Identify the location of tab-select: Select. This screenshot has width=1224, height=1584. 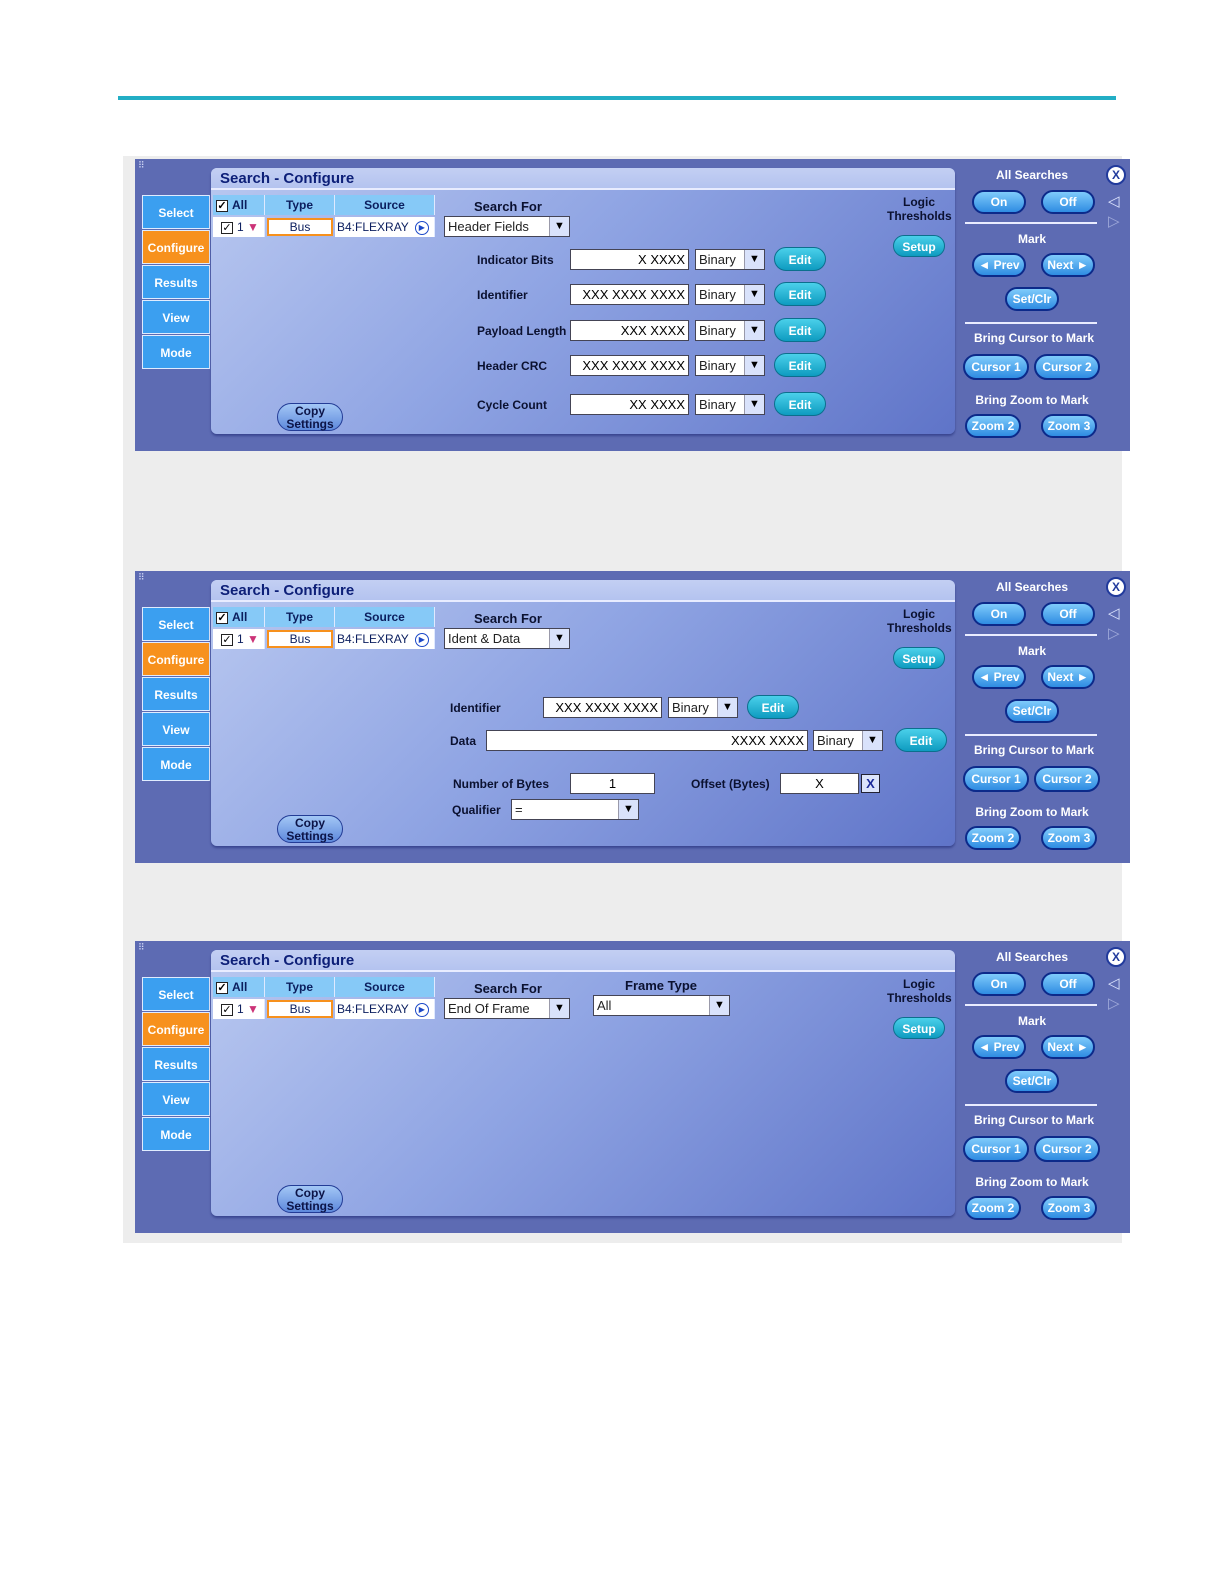
(176, 212).